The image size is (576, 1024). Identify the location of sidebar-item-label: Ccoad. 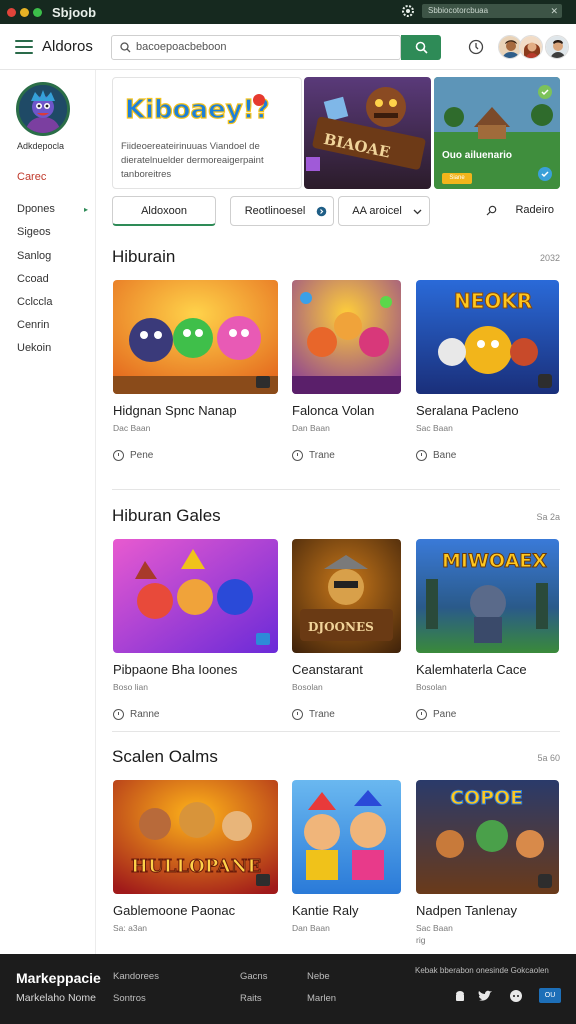
(33, 278).